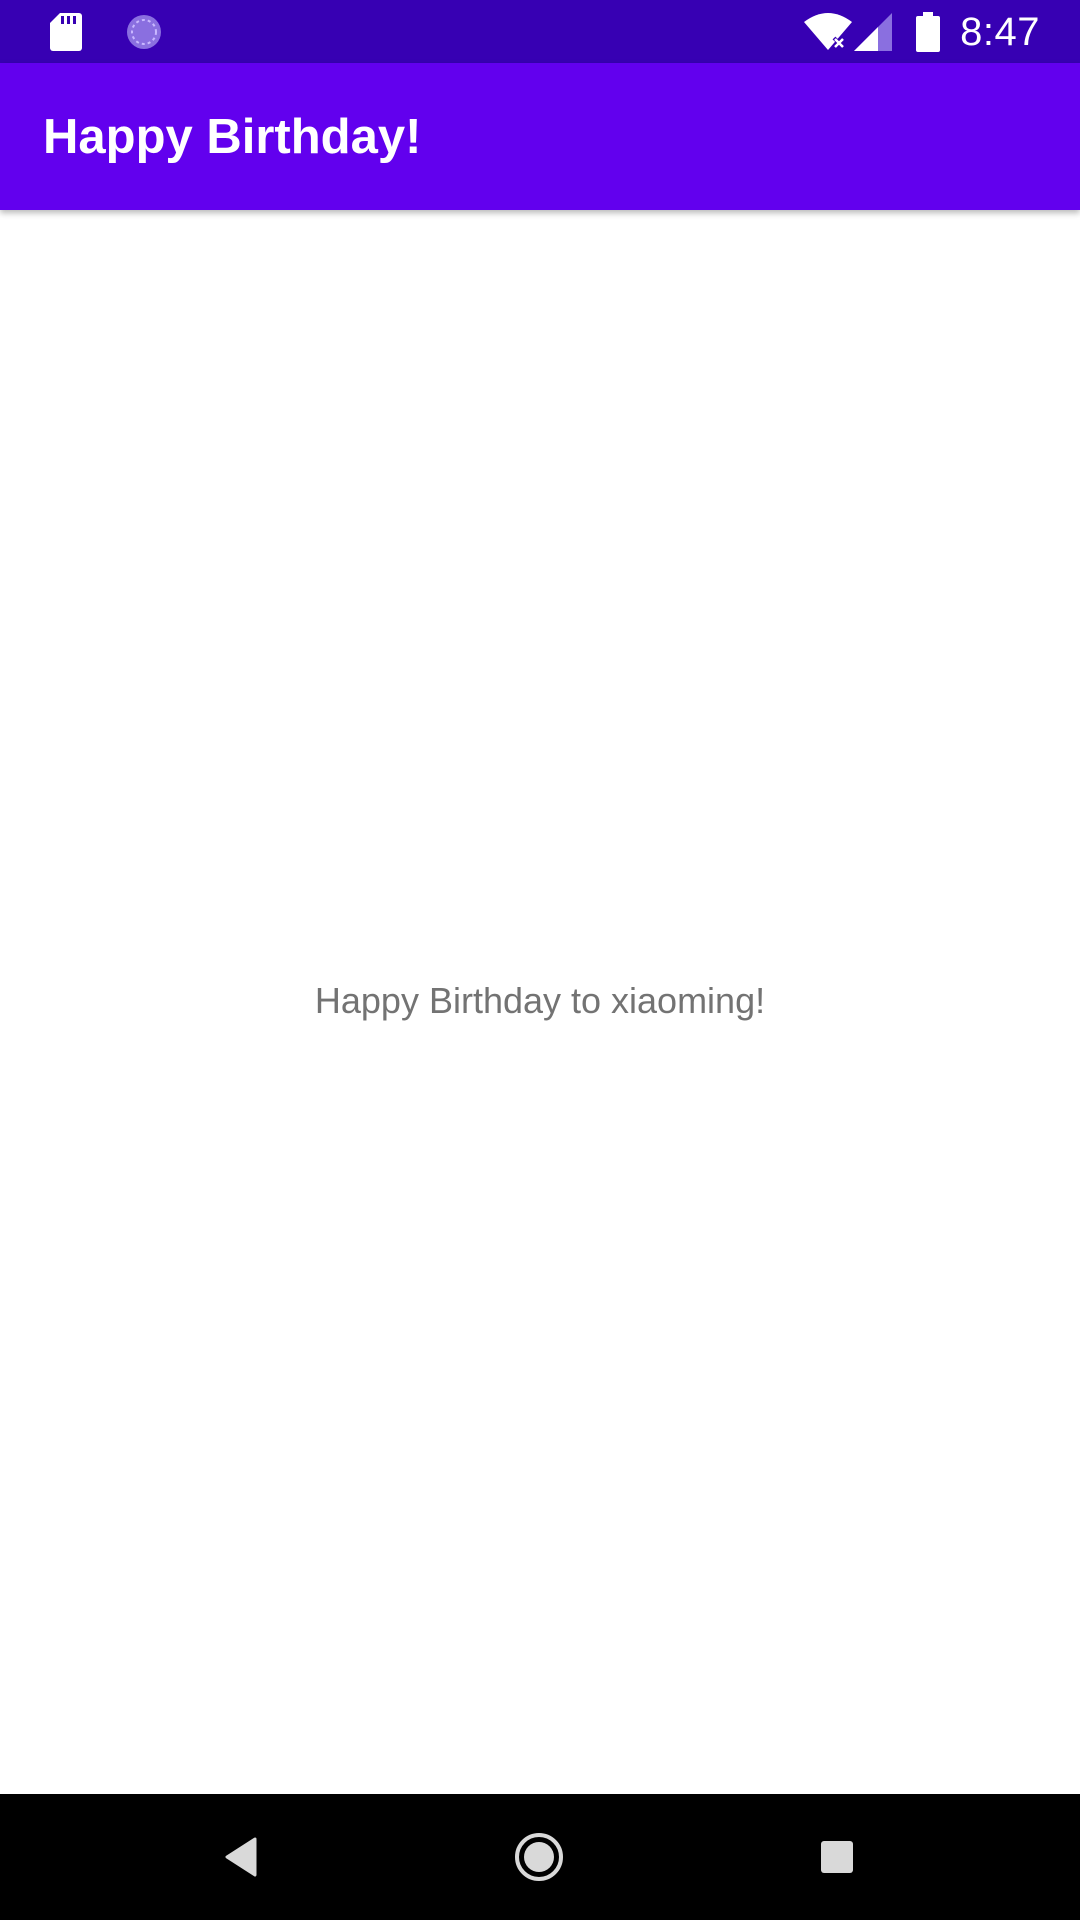 The image size is (1080, 1920). I want to click on wifi-no-internet-icon, so click(828, 32).